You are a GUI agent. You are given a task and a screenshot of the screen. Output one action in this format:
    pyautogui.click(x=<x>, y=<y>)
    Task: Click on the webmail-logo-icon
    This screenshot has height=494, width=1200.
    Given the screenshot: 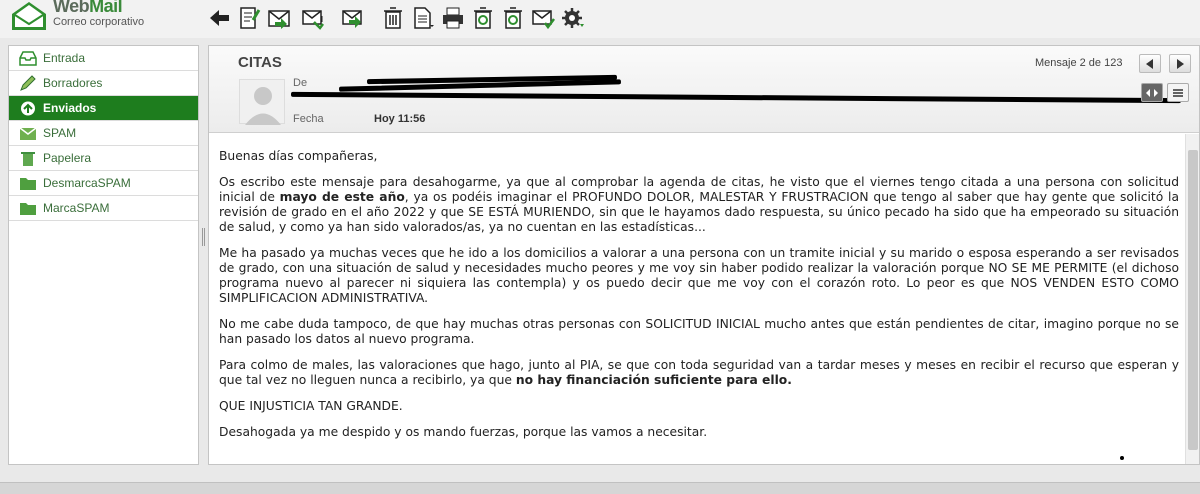 What is the action you would take?
    pyautogui.click(x=29, y=16)
    